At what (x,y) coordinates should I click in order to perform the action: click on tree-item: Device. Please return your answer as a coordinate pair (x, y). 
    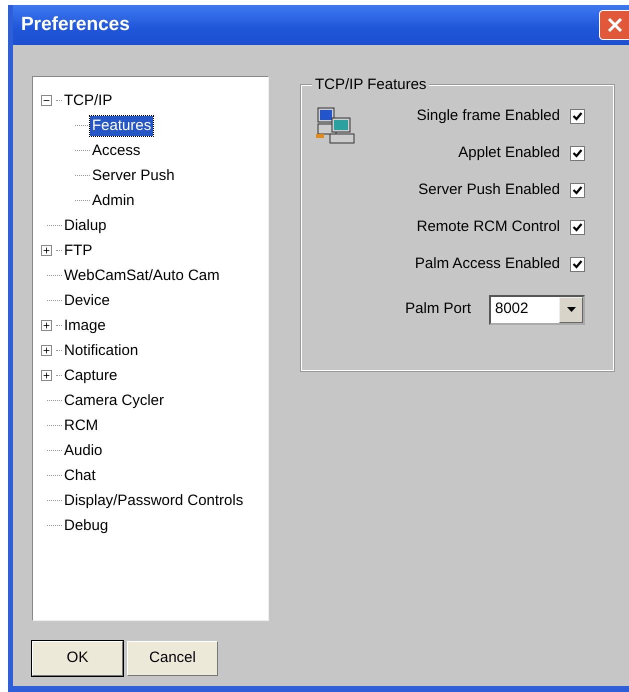
    Looking at the image, I should click on (87, 300).